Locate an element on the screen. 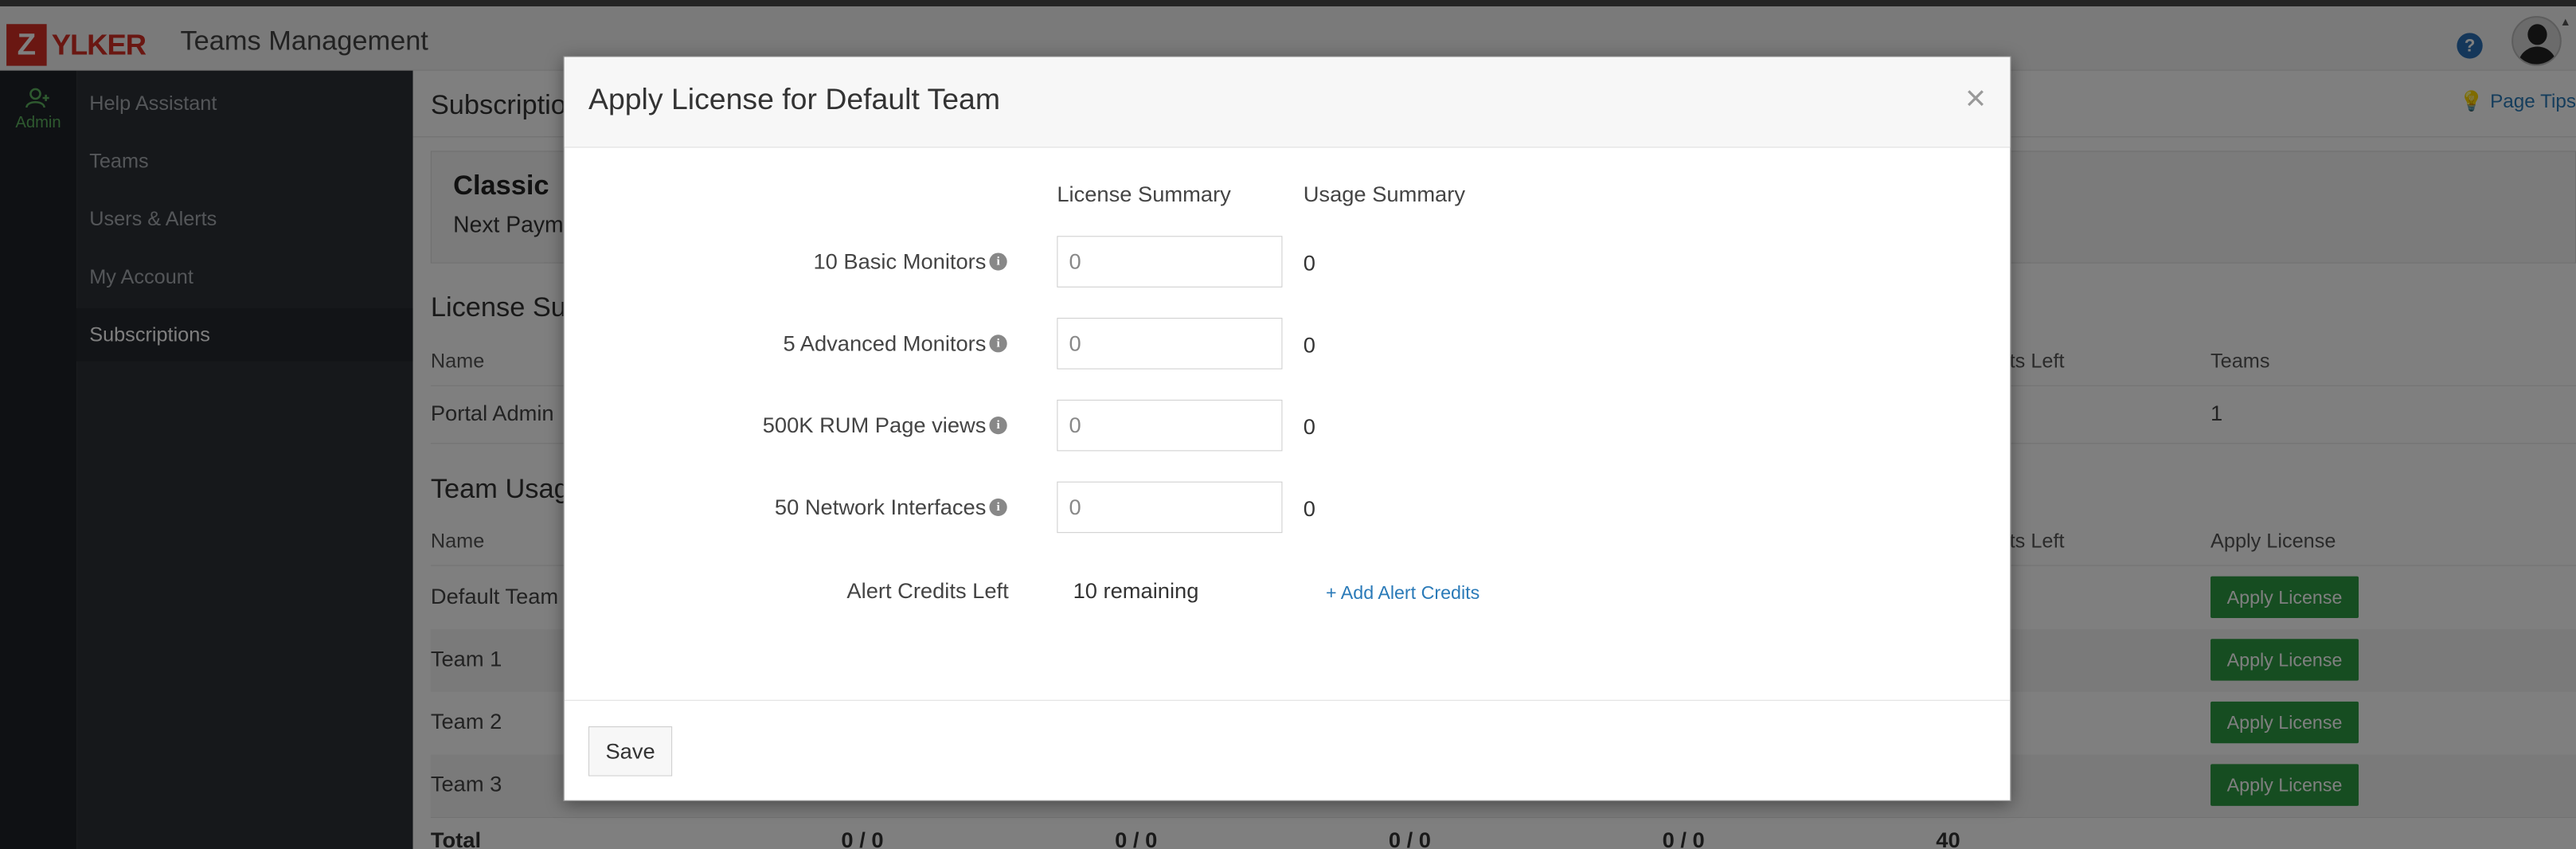 The width and height of the screenshot is (2576, 849). advanced-monitors-input is located at coordinates (1170, 344).